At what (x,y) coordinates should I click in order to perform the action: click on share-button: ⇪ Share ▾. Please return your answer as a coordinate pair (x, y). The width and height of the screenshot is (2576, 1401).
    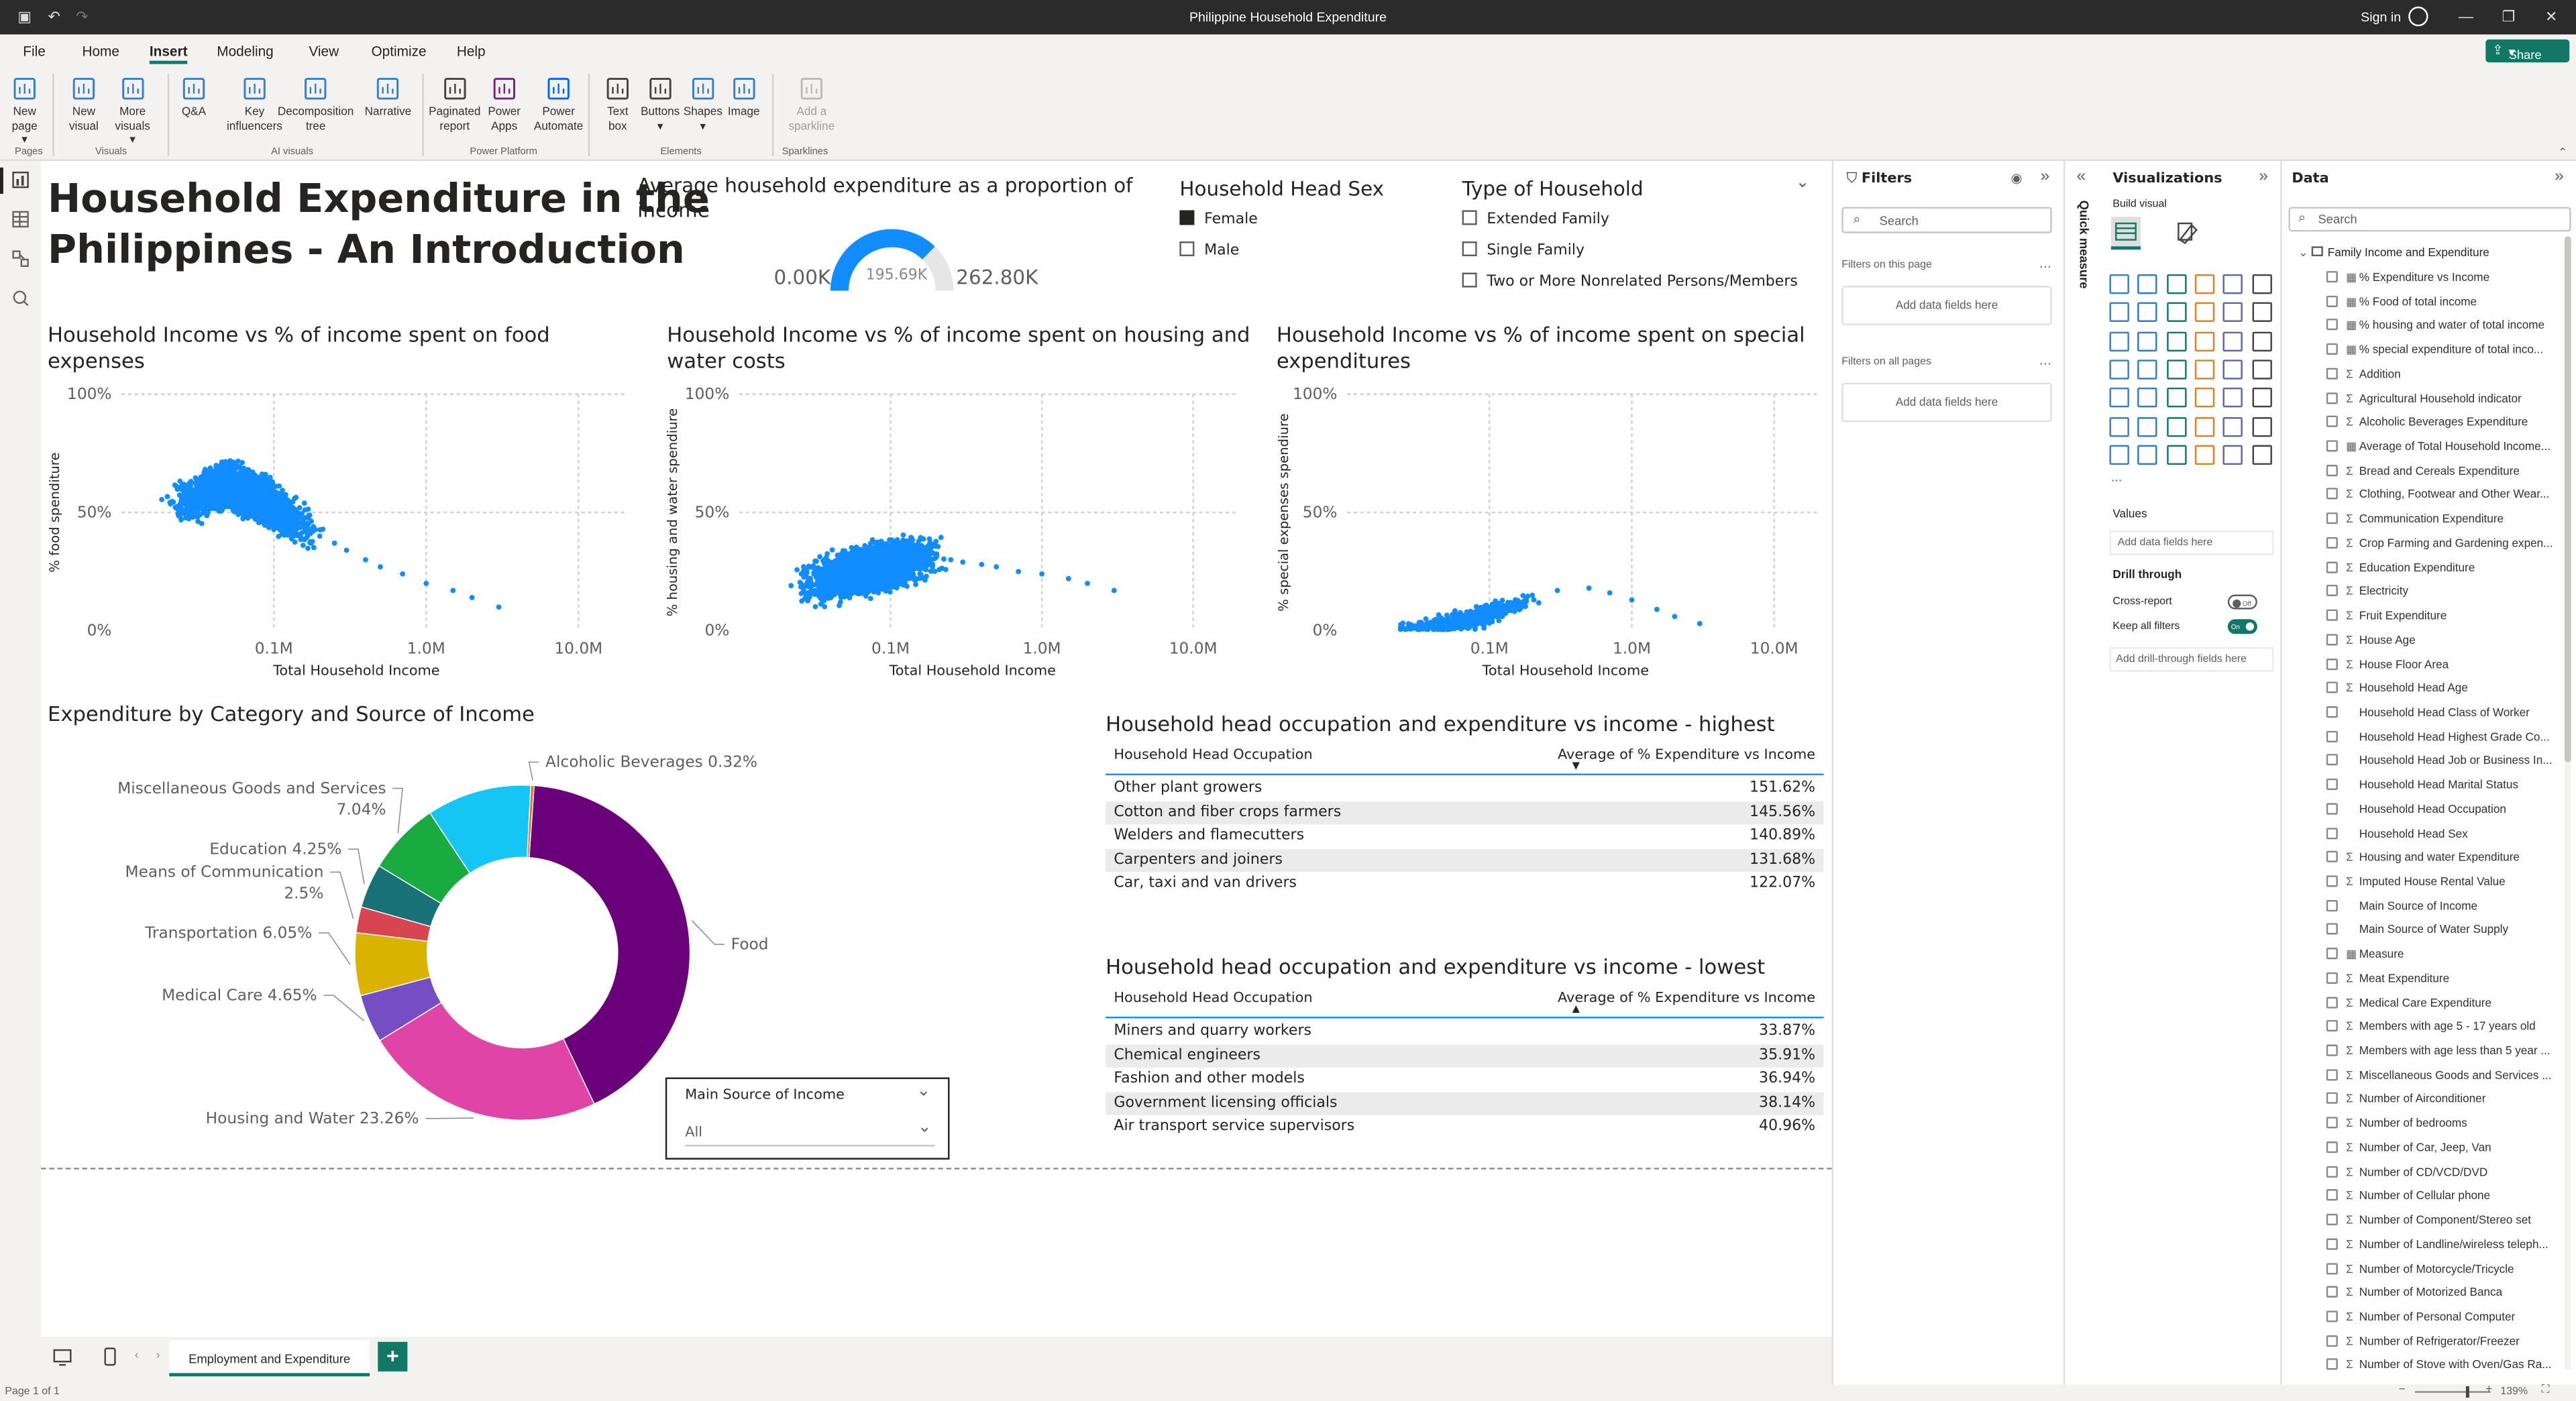
    Looking at the image, I should click on (2527, 51).